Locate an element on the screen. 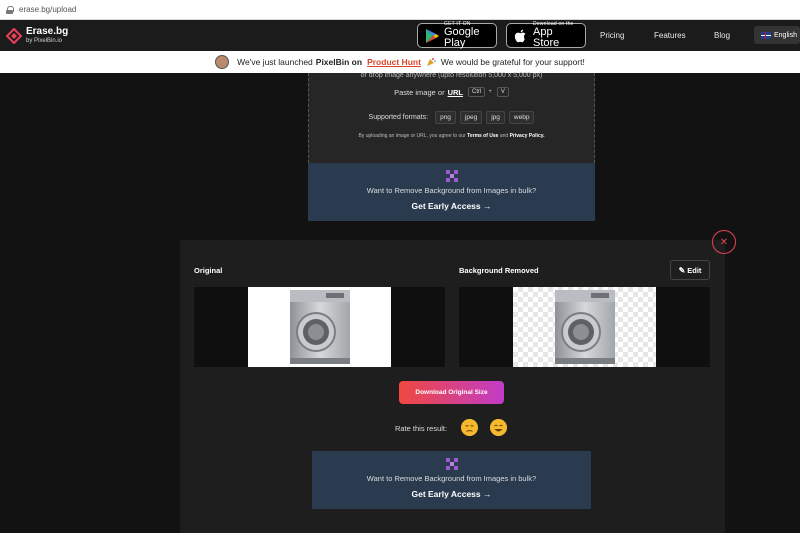 This screenshot has width=800, height=533. announcement-brand: PixelBin on is located at coordinates (339, 62).